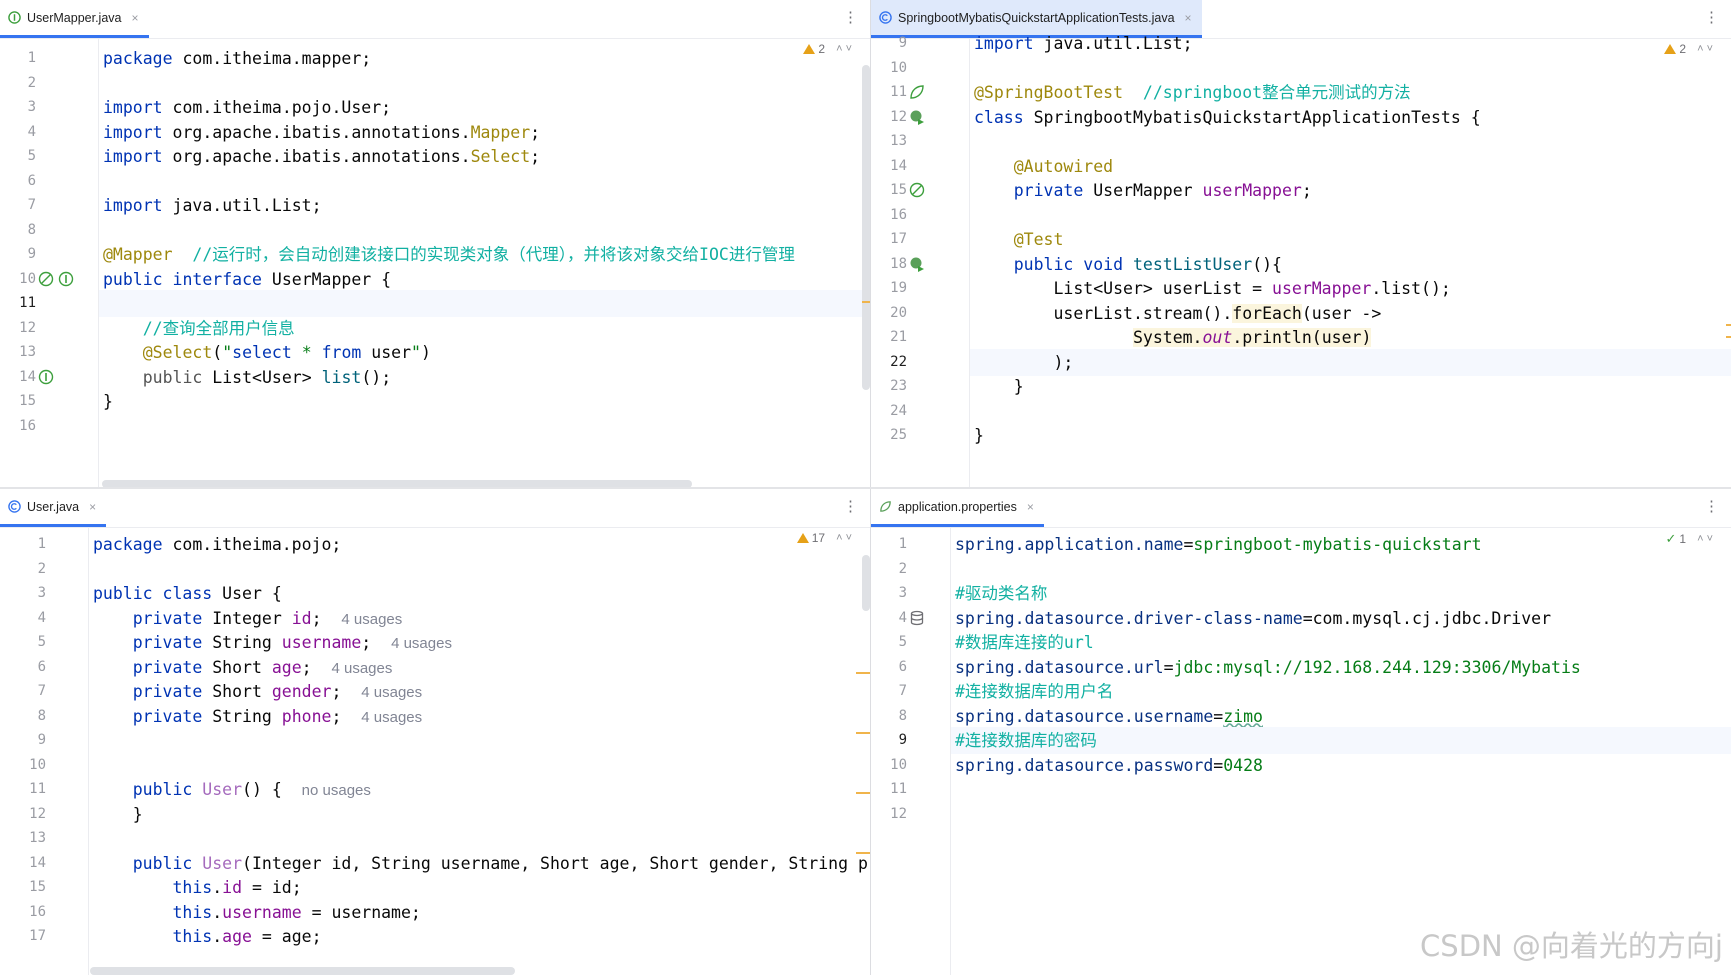 The image size is (1731, 975). I want to click on tab-user: User.java ×, so click(53, 508).